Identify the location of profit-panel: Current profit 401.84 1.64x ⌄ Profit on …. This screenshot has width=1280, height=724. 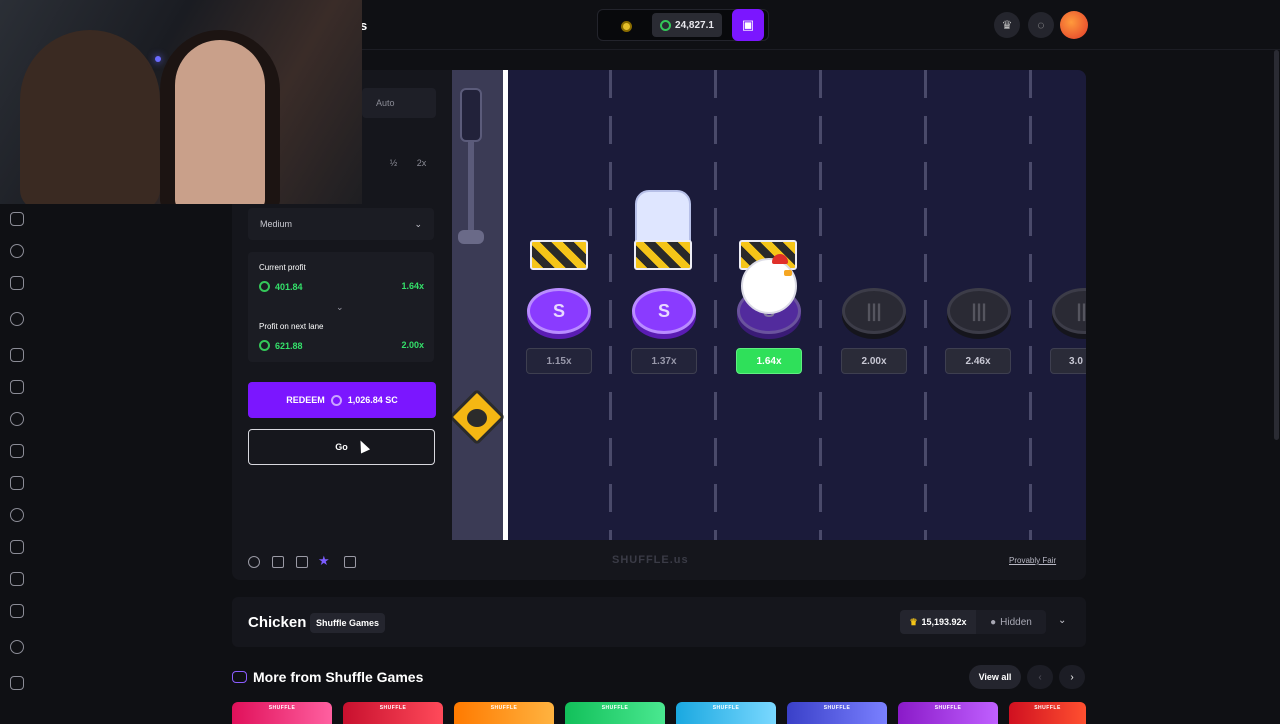
(341, 307).